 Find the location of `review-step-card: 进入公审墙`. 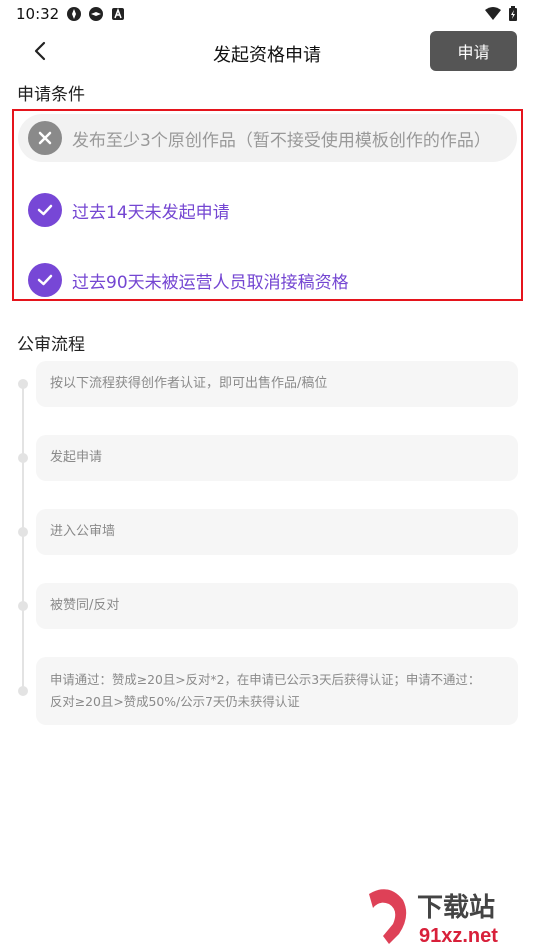

review-step-card: 进入公审墙 is located at coordinates (277, 532).